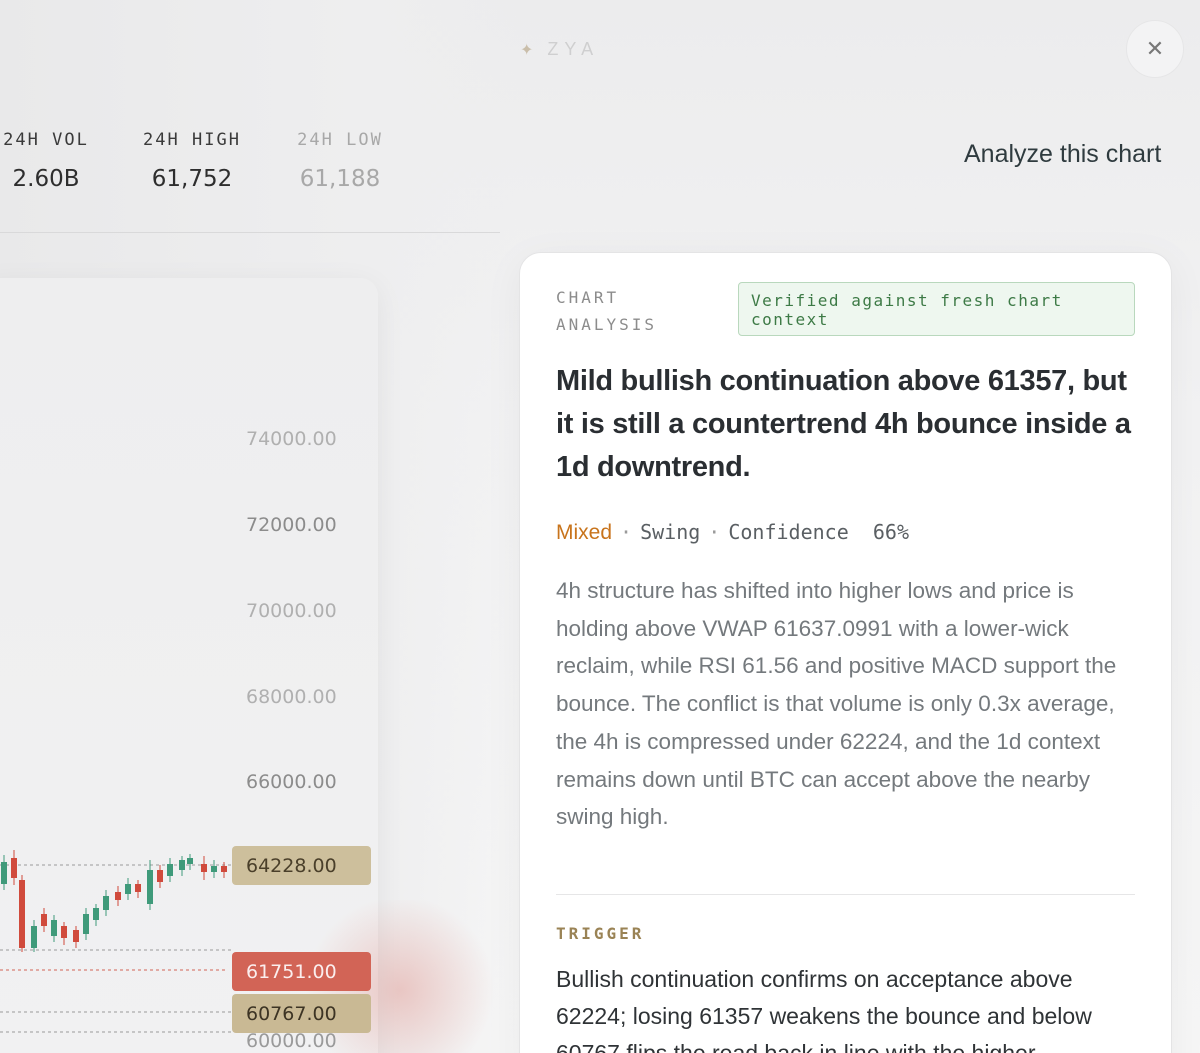 The height and width of the screenshot is (1053, 1200). I want to click on close-icon: ✕, so click(1155, 49).